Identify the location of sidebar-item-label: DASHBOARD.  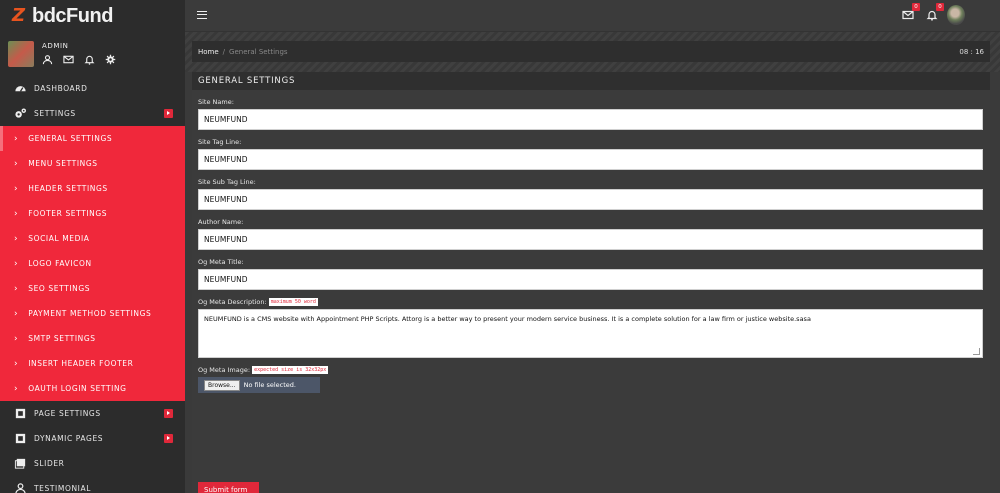
(61, 88).